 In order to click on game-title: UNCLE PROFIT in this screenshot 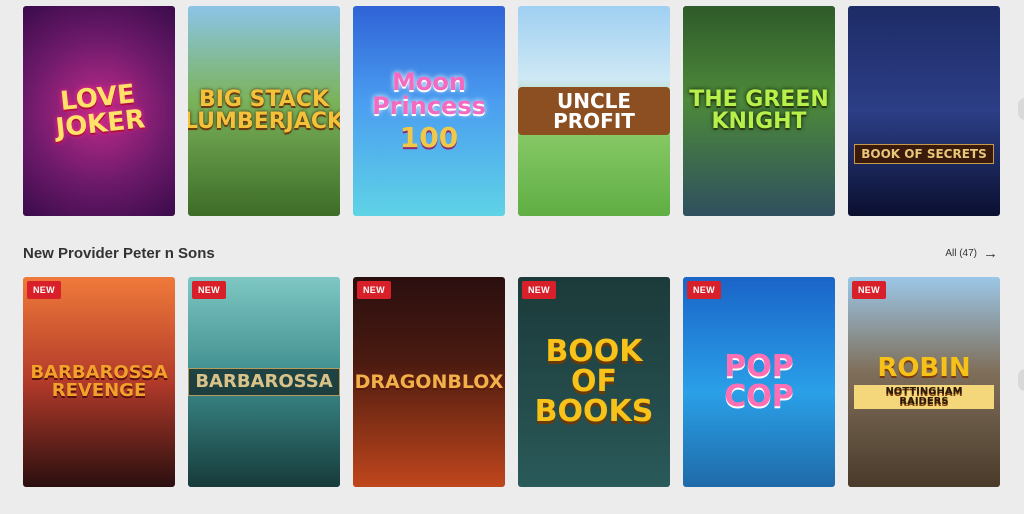, I will do `click(594, 111)`.